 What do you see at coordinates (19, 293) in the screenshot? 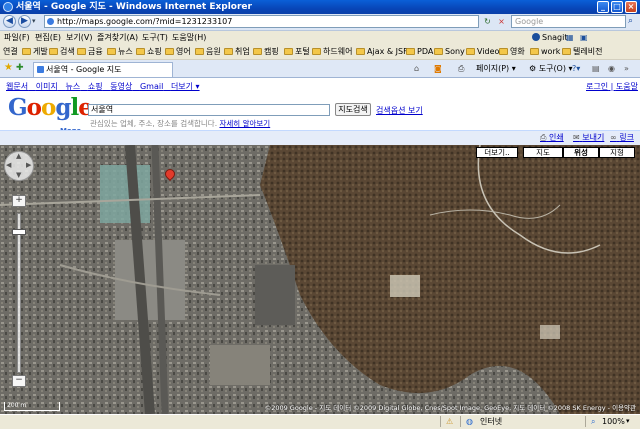
I see `zoom-slider` at bounding box center [19, 293].